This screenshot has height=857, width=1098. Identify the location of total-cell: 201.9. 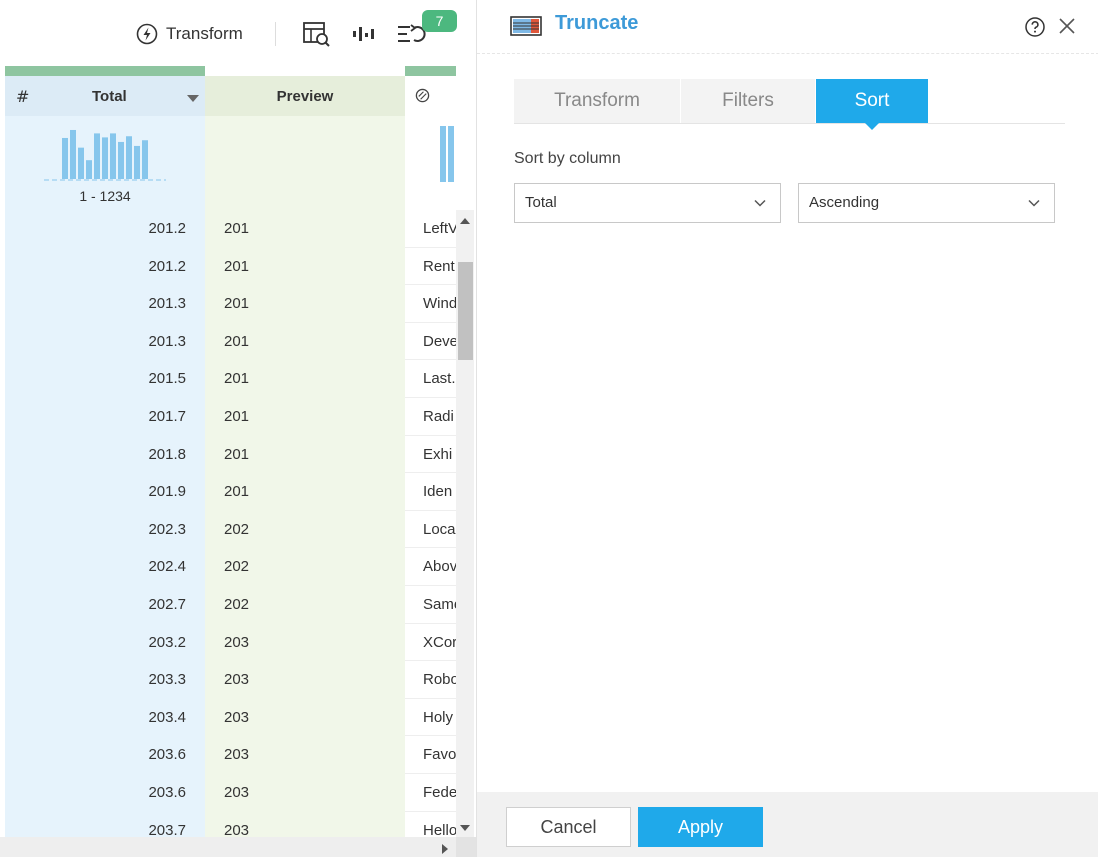
(105, 492).